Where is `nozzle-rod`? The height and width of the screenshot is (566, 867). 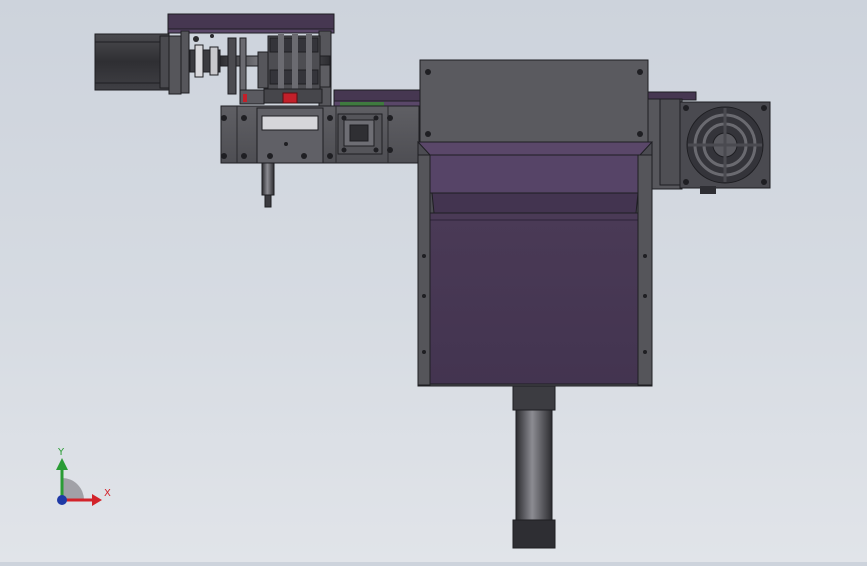 nozzle-rod is located at coordinates (268, 185).